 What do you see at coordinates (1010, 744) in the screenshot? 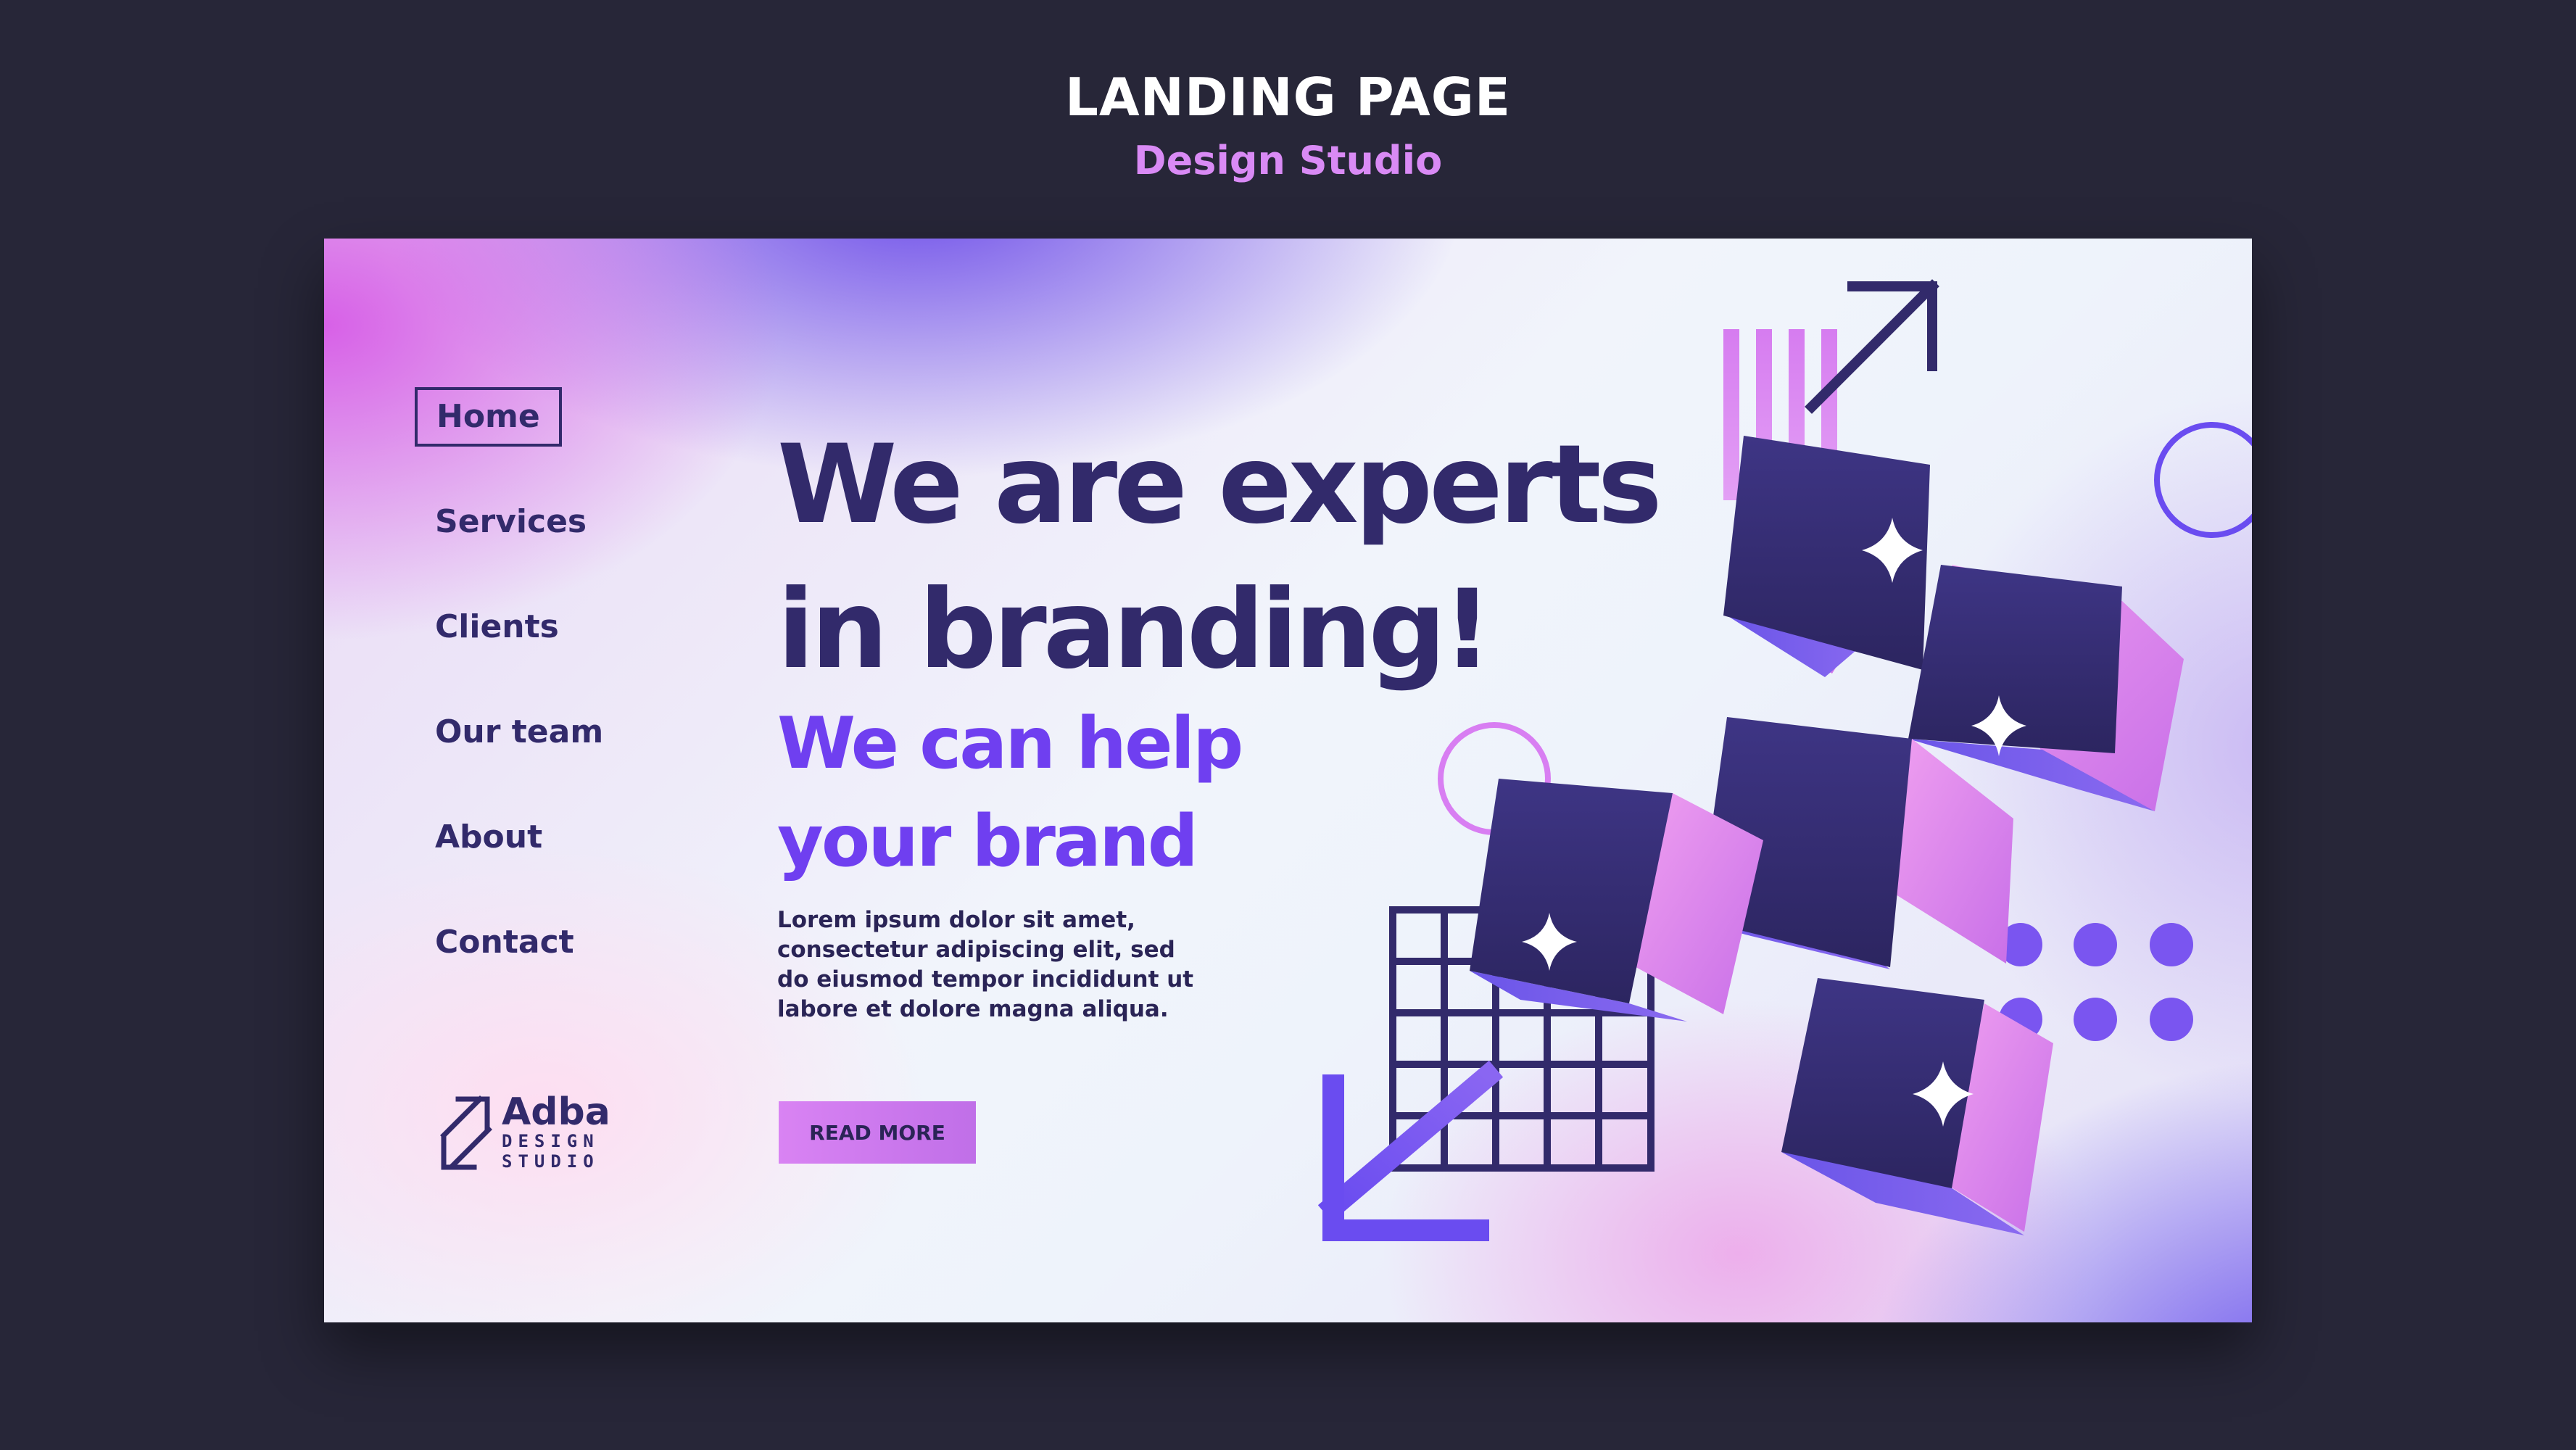
I see `hero-subheadline-line1: We can help` at bounding box center [1010, 744].